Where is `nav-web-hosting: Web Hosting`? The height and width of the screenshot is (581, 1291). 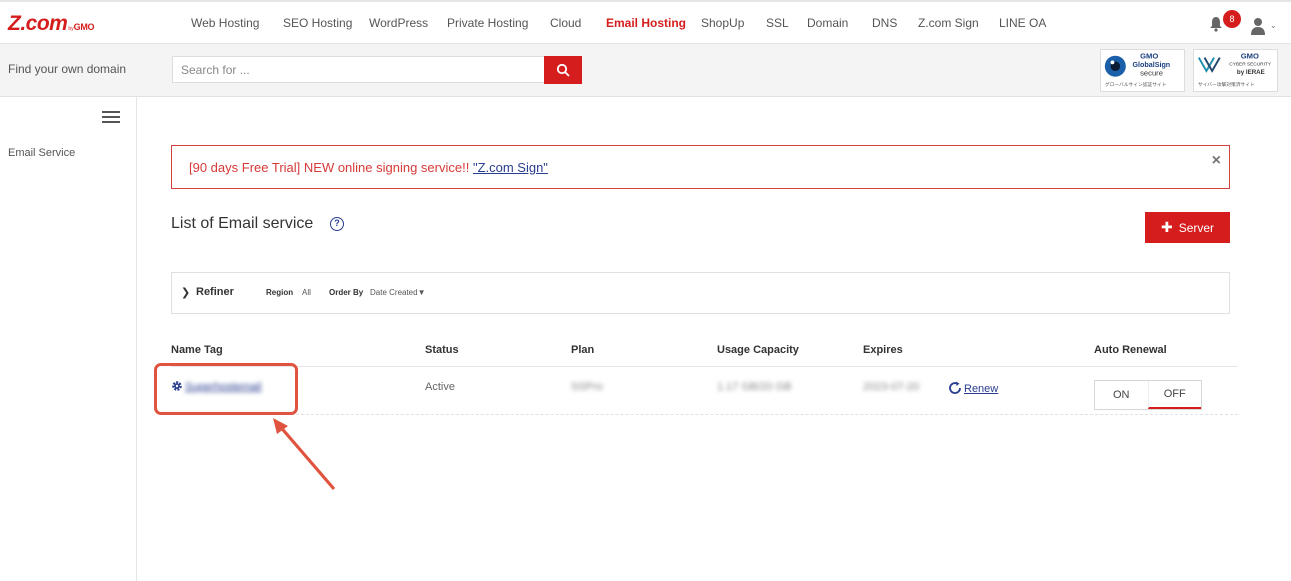
nav-web-hosting: Web Hosting is located at coordinates (225, 23).